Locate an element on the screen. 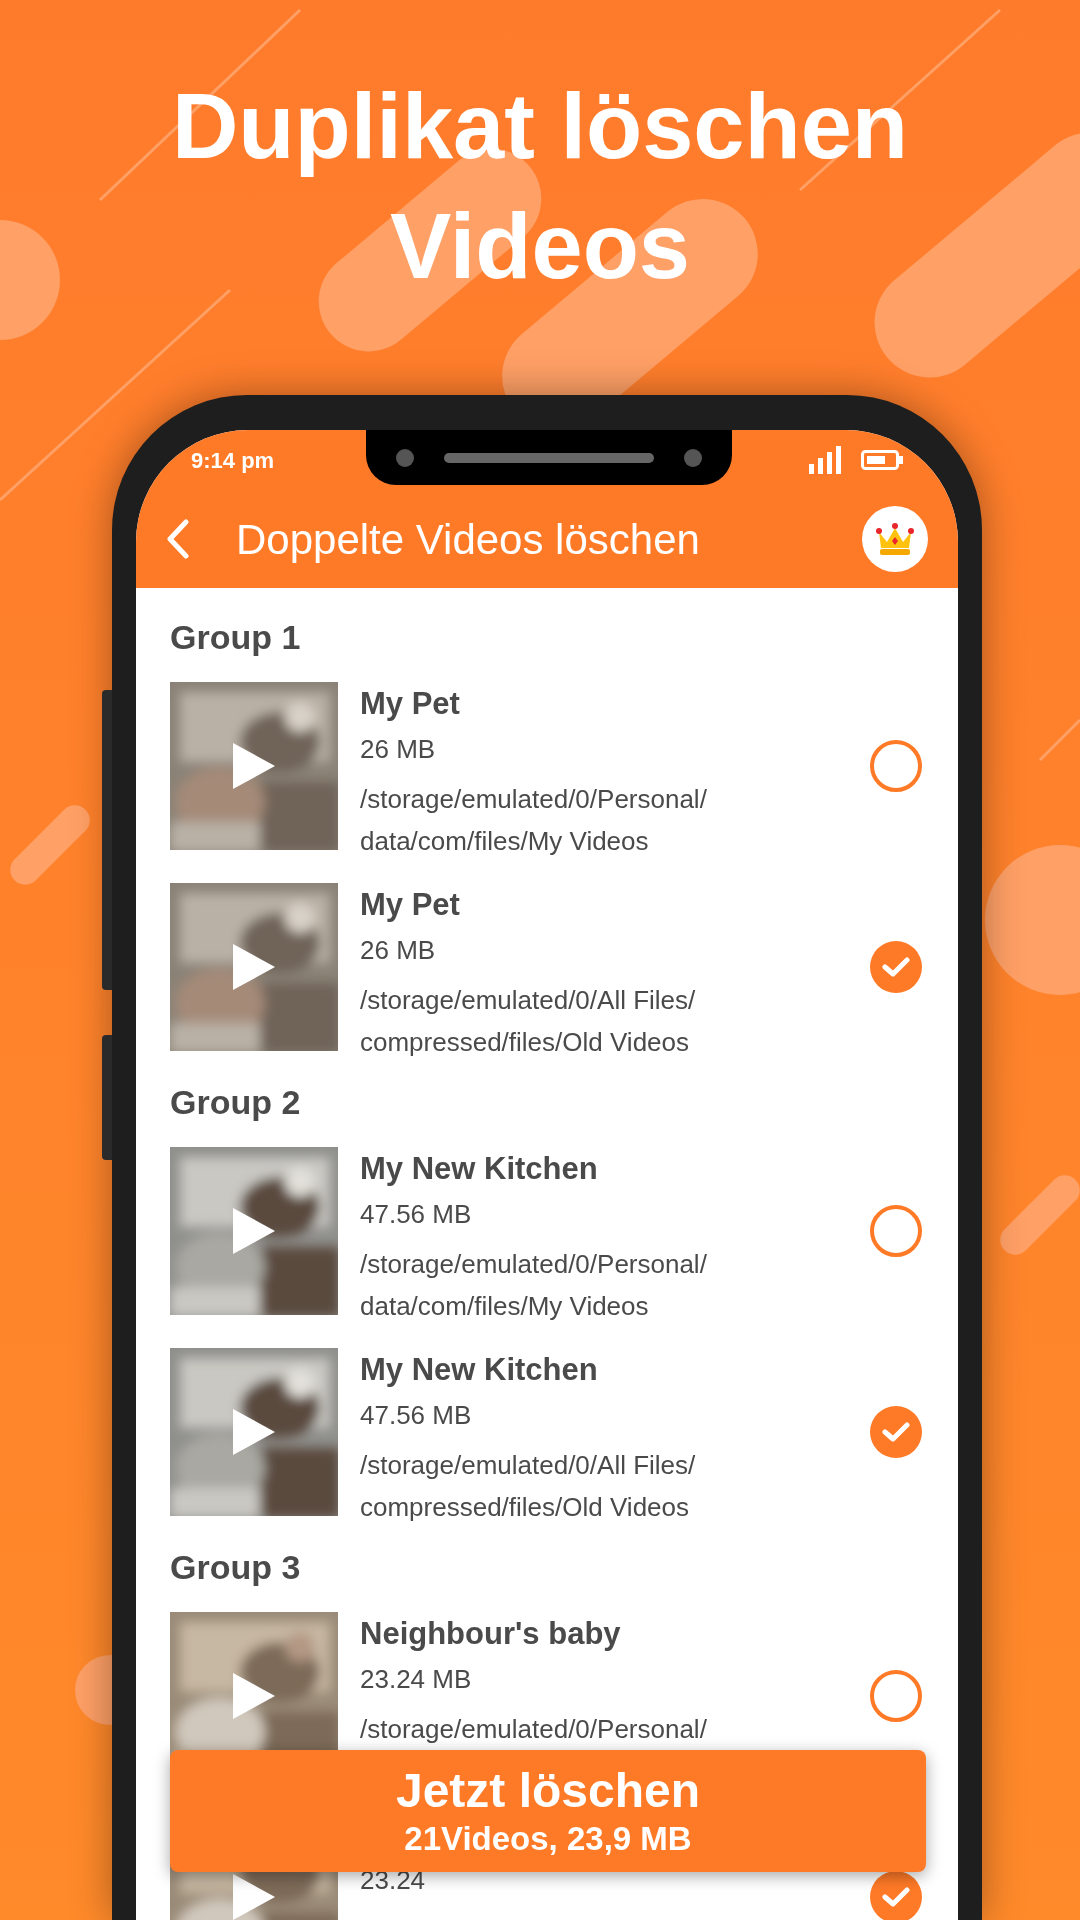 The width and height of the screenshot is (1080, 1920). screen-title: Doppelte Videos löschen is located at coordinates (468, 539).